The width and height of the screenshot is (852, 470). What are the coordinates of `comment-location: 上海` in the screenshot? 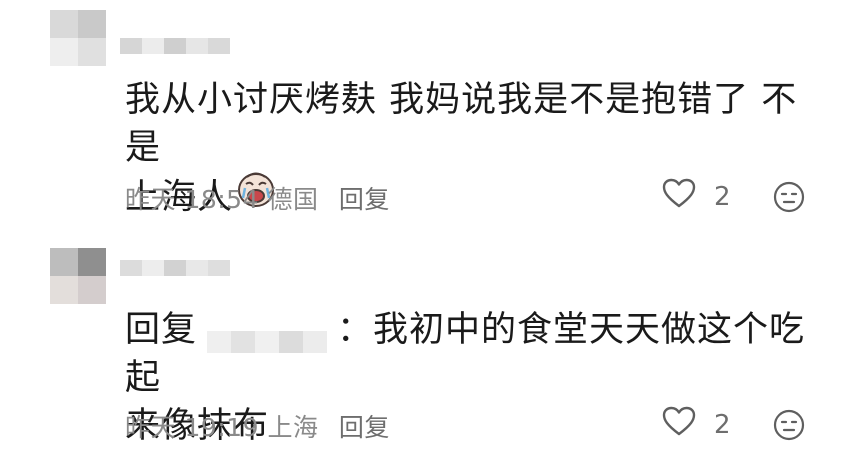 It's located at (293, 427).